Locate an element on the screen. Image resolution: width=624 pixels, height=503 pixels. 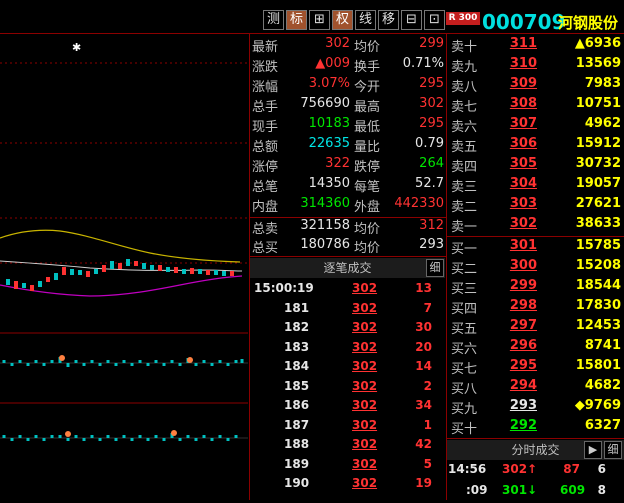
tick-volume: 30 is located at coordinates (423, 327).